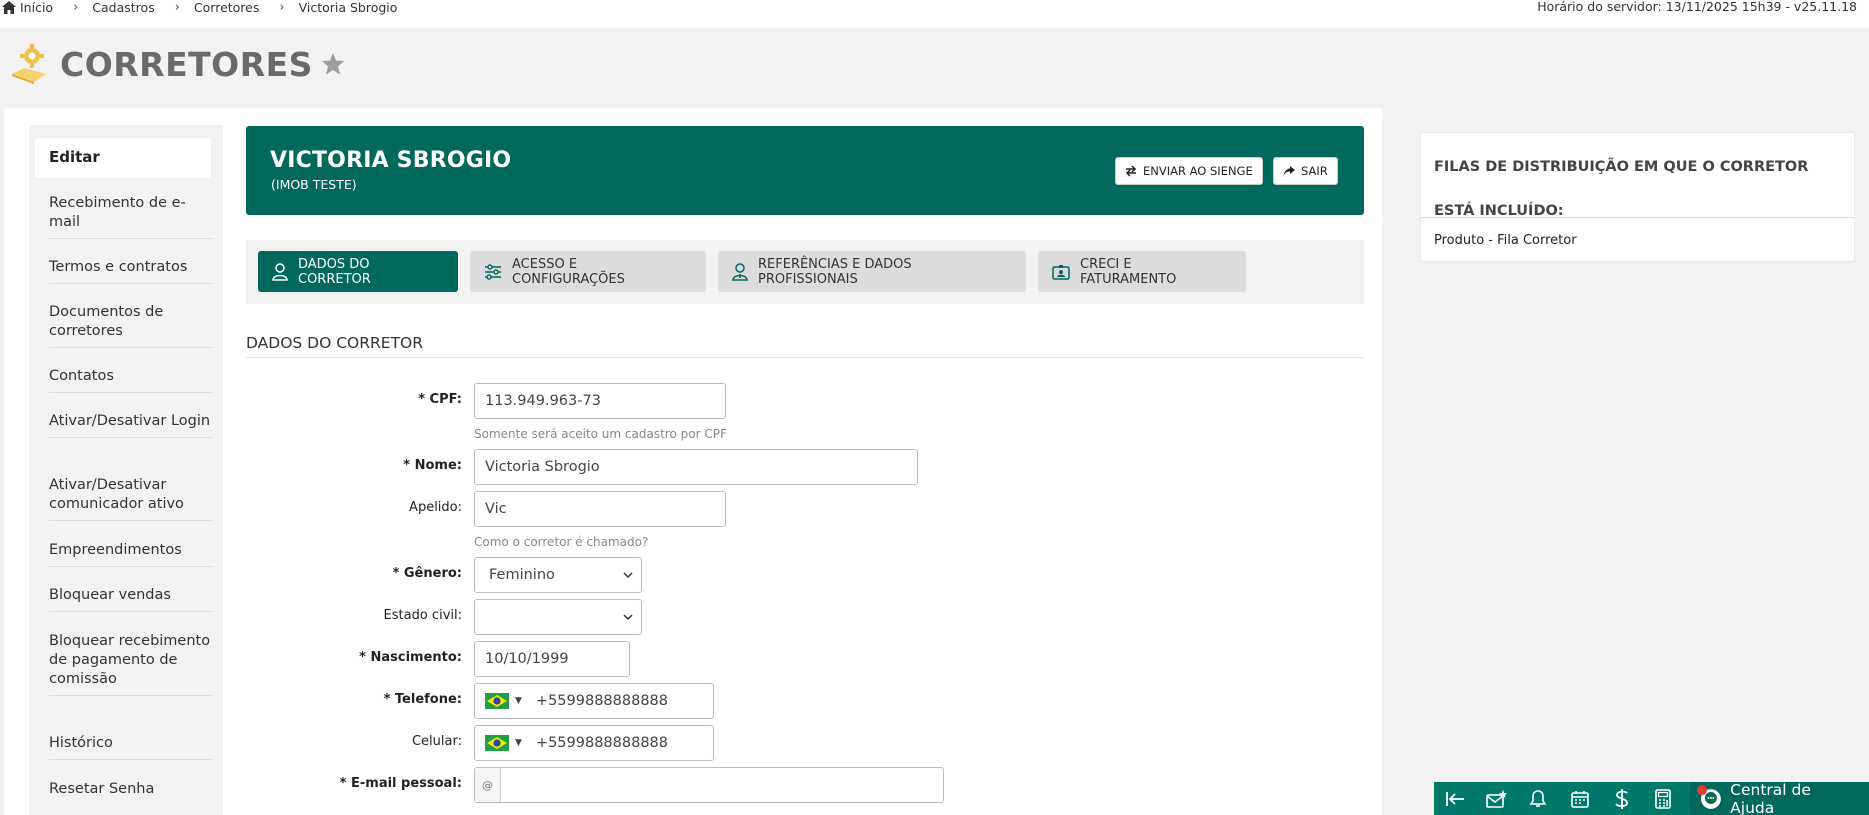 Image resolution: width=1869 pixels, height=815 pixels. Describe the element at coordinates (131, 425) in the screenshot. I see `sidebar-item-ativar-login: Ativar/Desativar Login` at that location.